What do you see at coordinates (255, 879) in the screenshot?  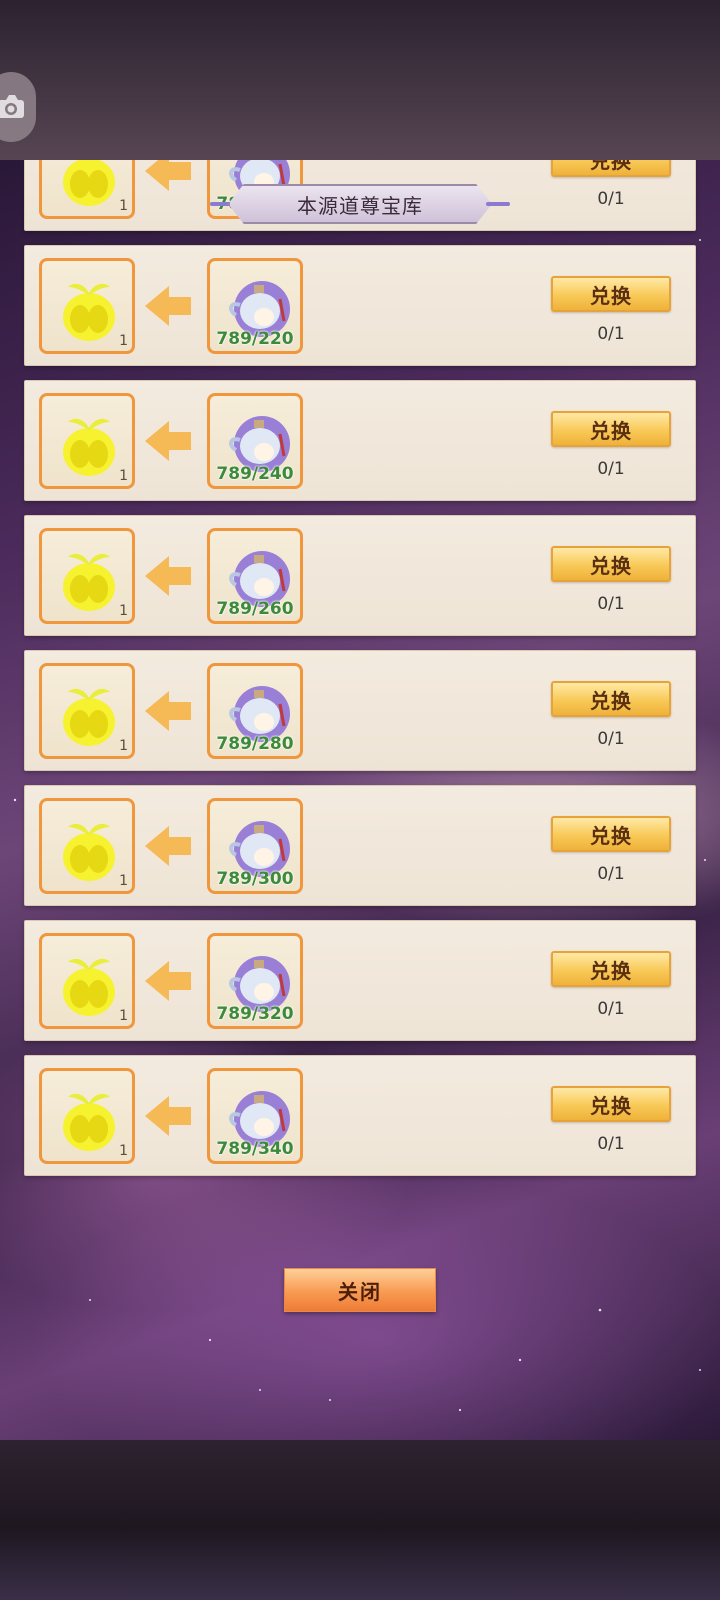 I see `cost-amount: 789/300` at bounding box center [255, 879].